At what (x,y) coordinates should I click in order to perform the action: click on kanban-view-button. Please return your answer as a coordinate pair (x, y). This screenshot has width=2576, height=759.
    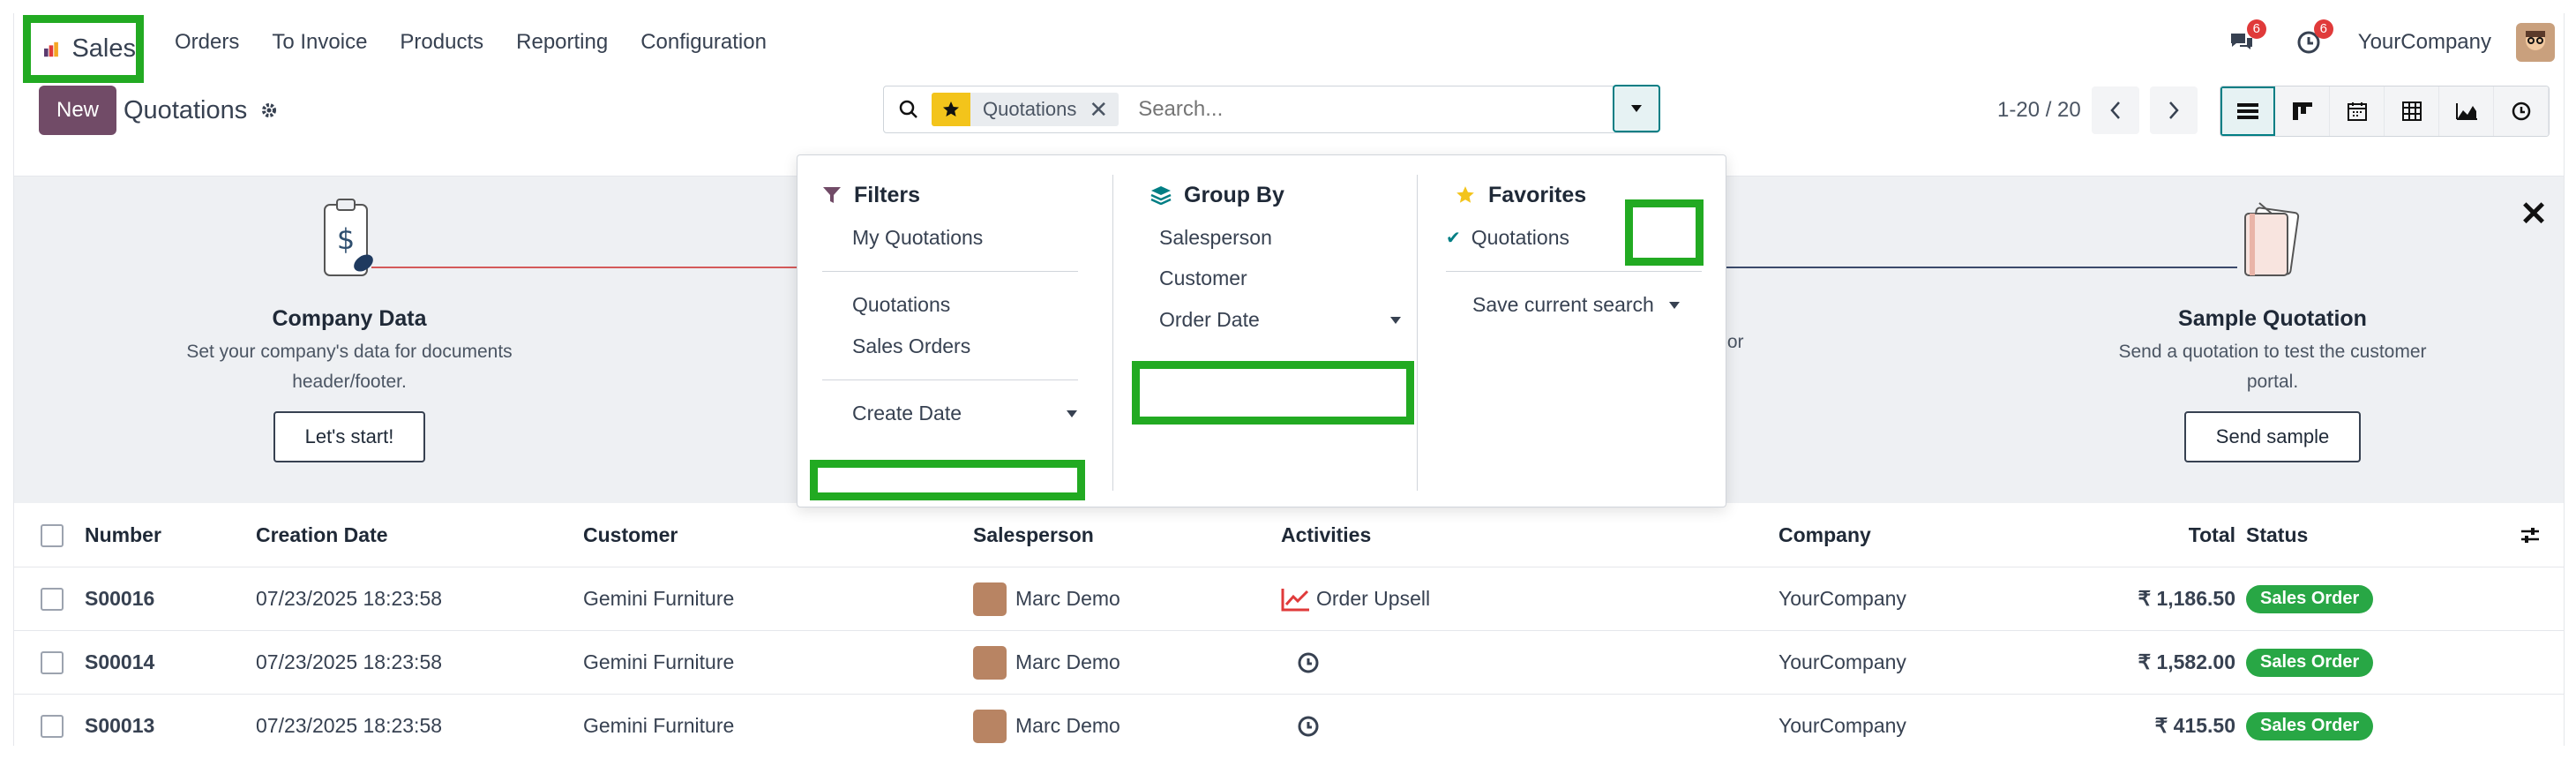
    Looking at the image, I should click on (2302, 111).